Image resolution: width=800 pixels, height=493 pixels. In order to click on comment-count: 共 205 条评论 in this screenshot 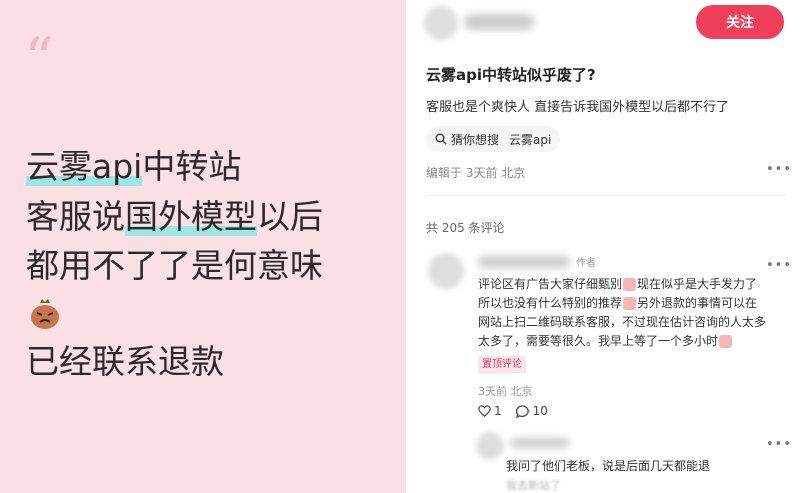, I will do `click(465, 228)`.